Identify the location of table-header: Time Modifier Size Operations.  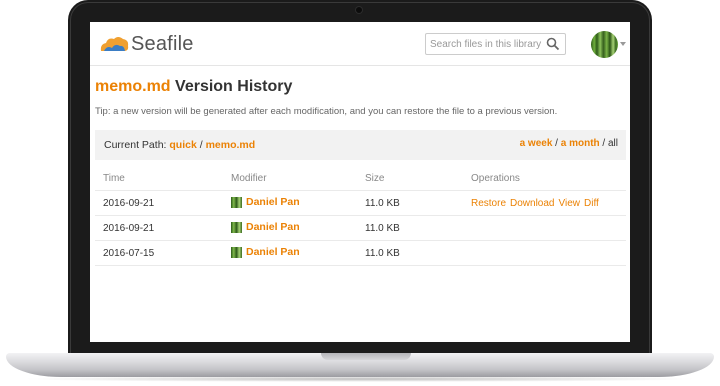
(360, 179).